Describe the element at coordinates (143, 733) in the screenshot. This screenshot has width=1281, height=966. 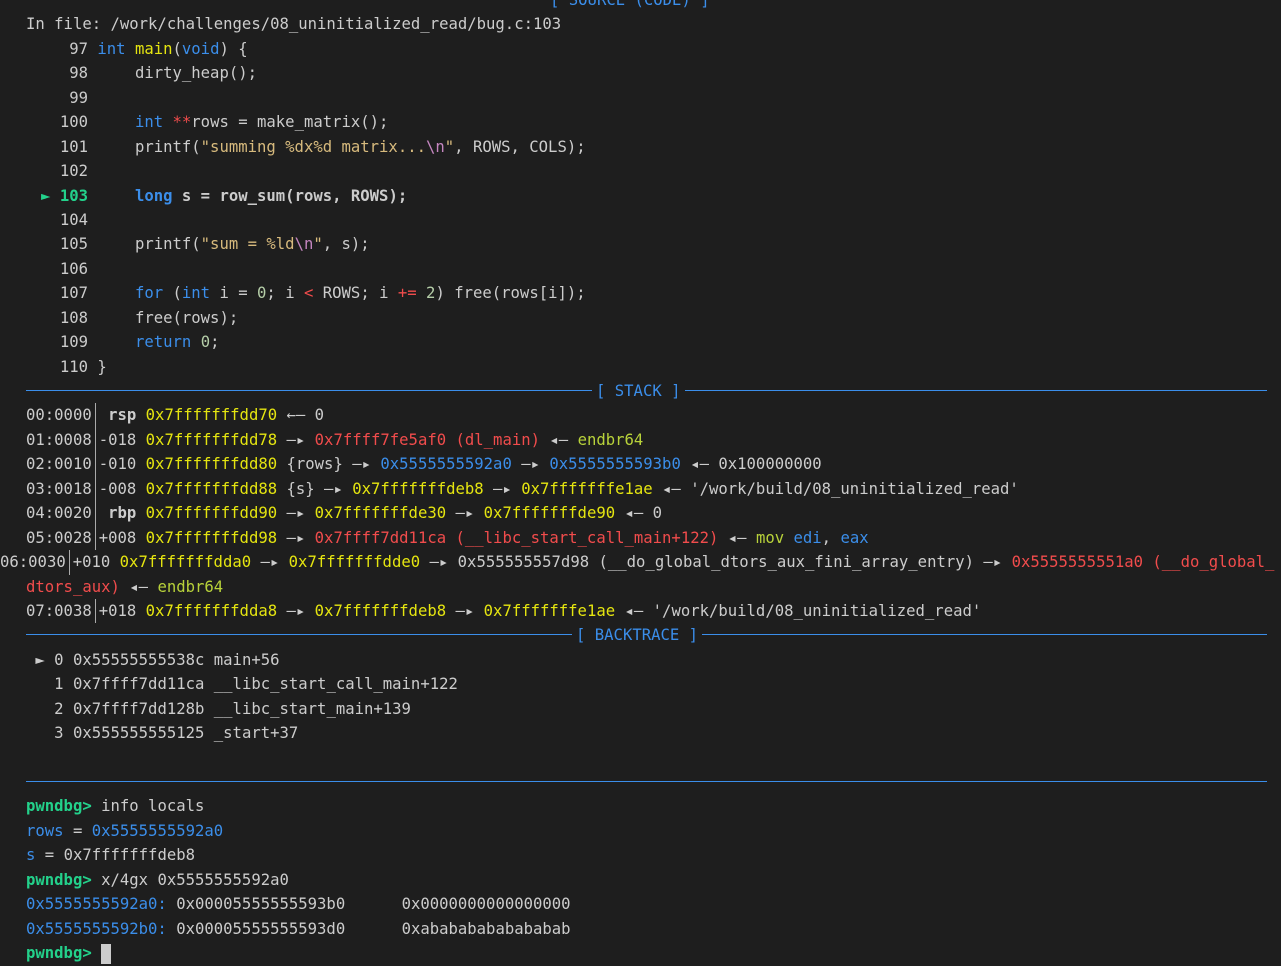
I see `frame-address: 0x555555555125` at that location.